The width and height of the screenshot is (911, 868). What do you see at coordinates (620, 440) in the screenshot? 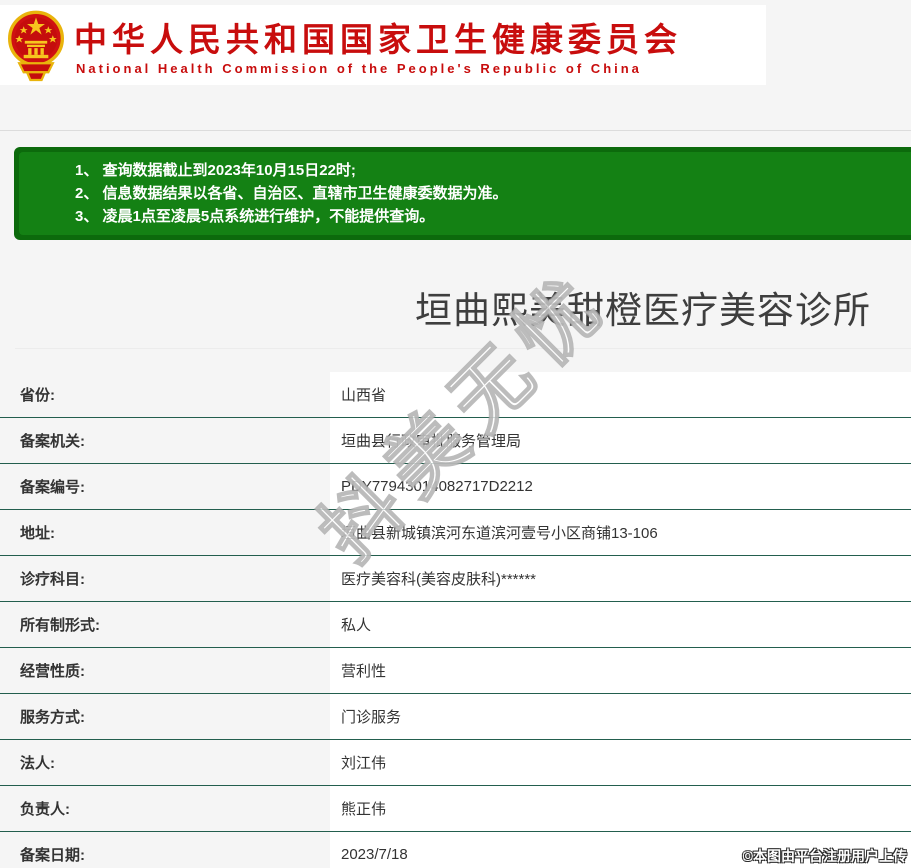
I see `field-value: 垣曲县行政审批服务管理局` at bounding box center [620, 440].